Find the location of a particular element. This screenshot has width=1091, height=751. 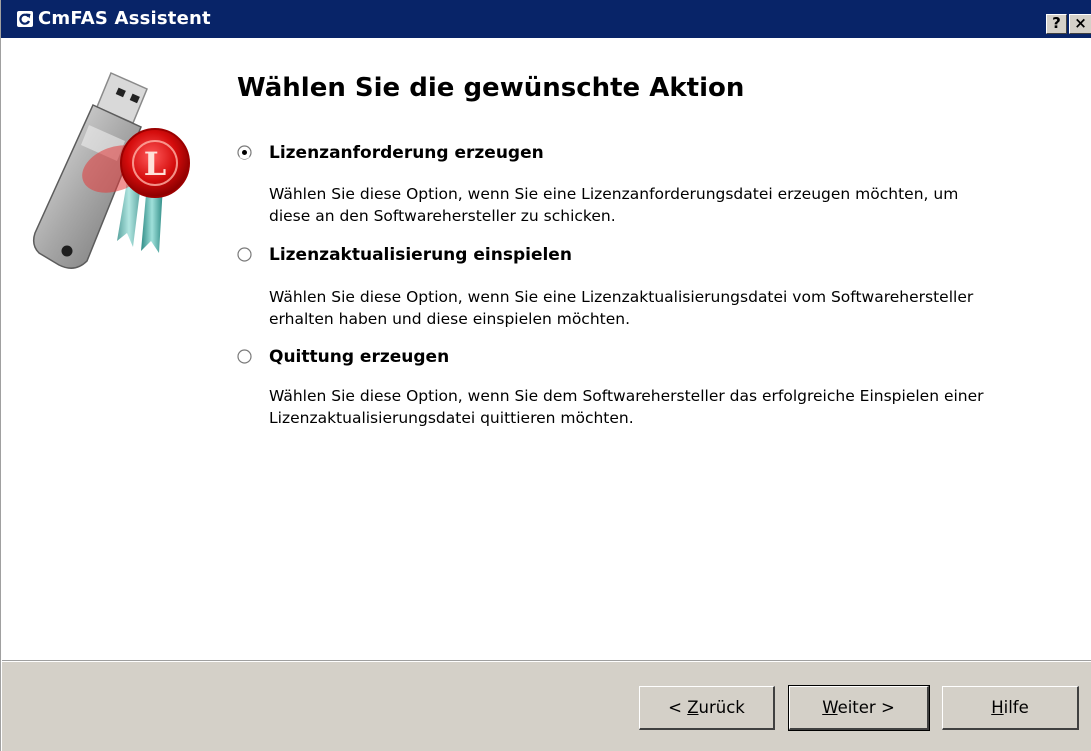

back-mnemonic: Z is located at coordinates (693, 707).